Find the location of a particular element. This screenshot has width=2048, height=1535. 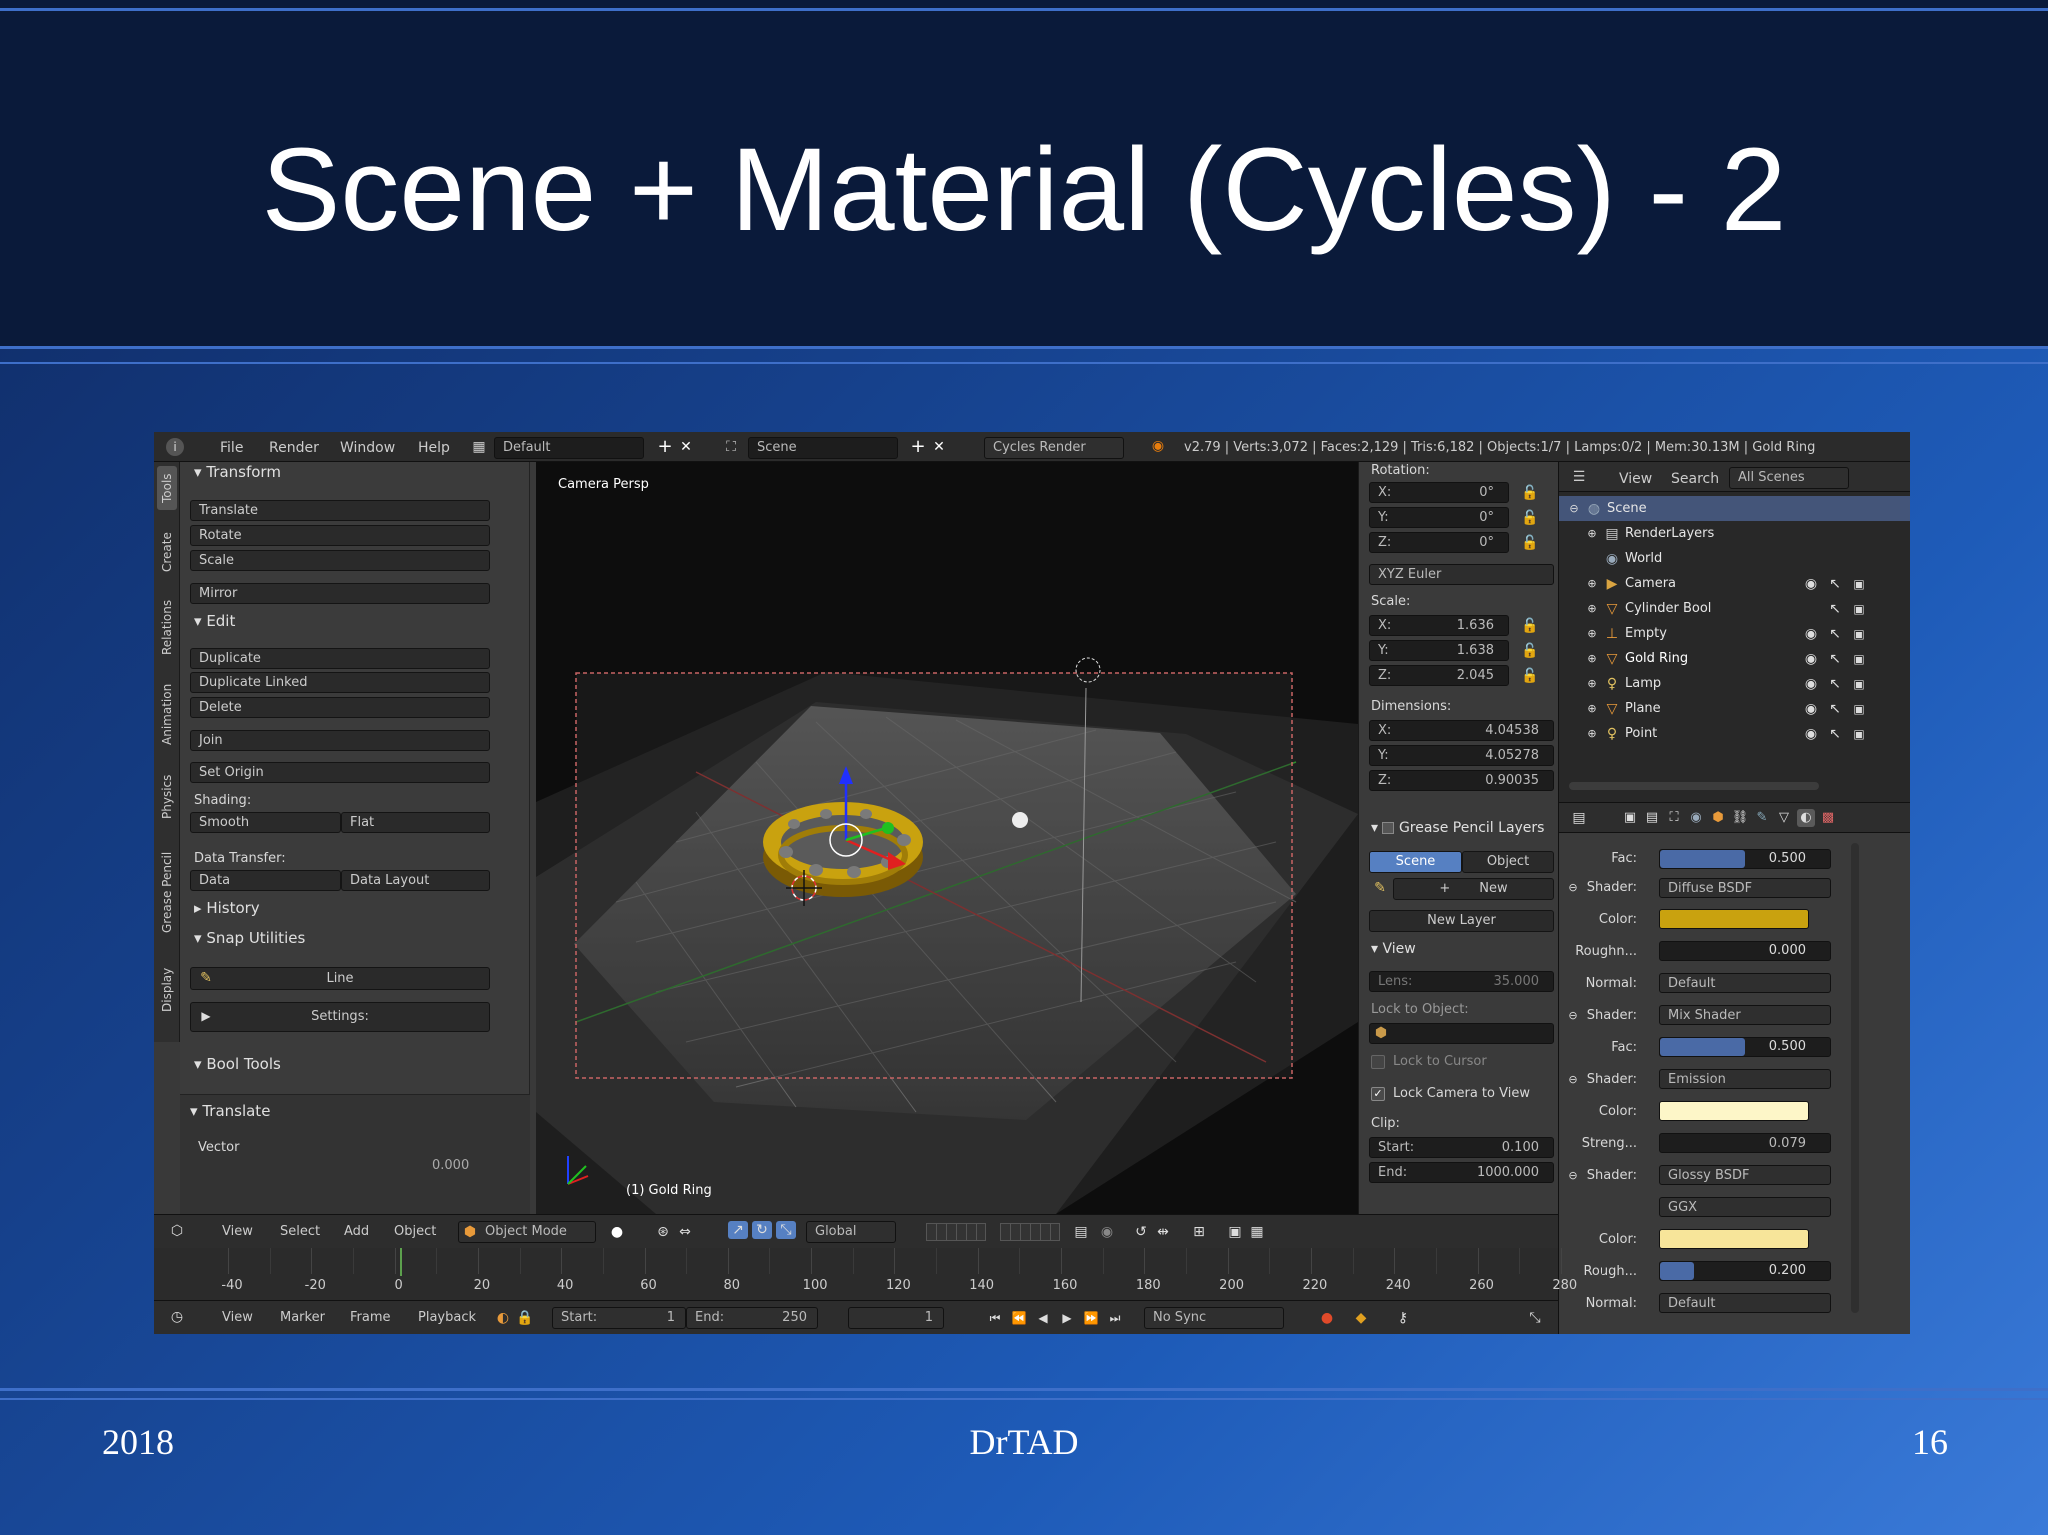

layout-grid-icon: ▦ is located at coordinates (479, 447).